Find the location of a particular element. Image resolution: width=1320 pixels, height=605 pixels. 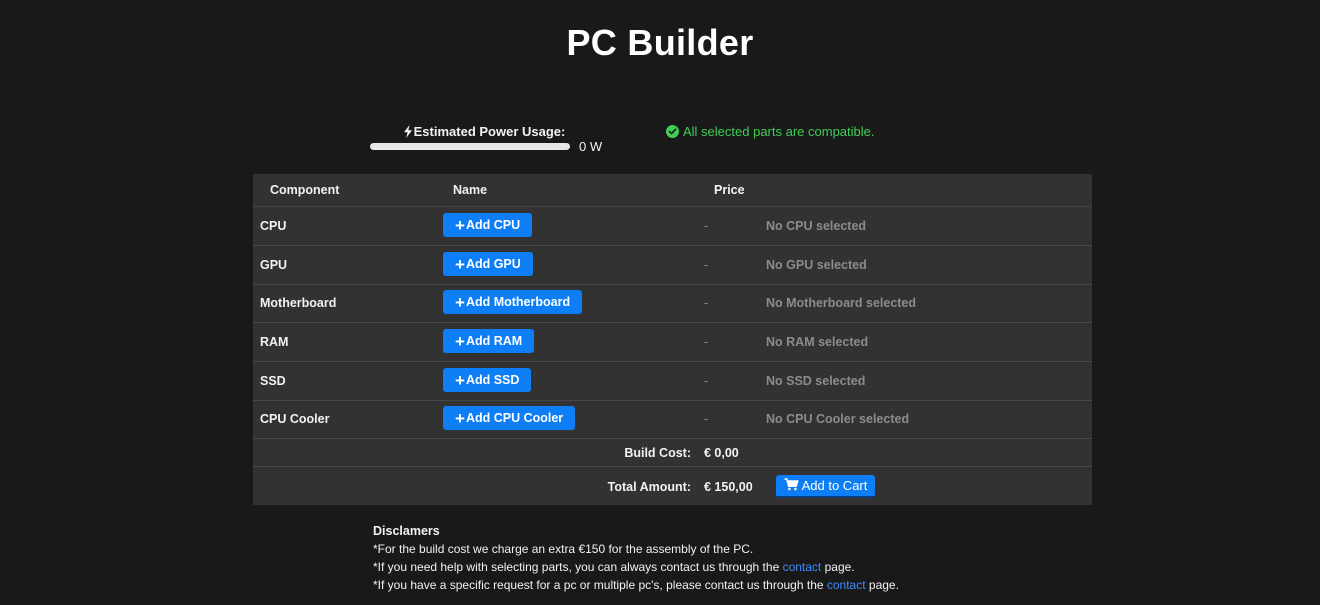

add-motherboard-button-label: Add Motherboard is located at coordinates (518, 302).